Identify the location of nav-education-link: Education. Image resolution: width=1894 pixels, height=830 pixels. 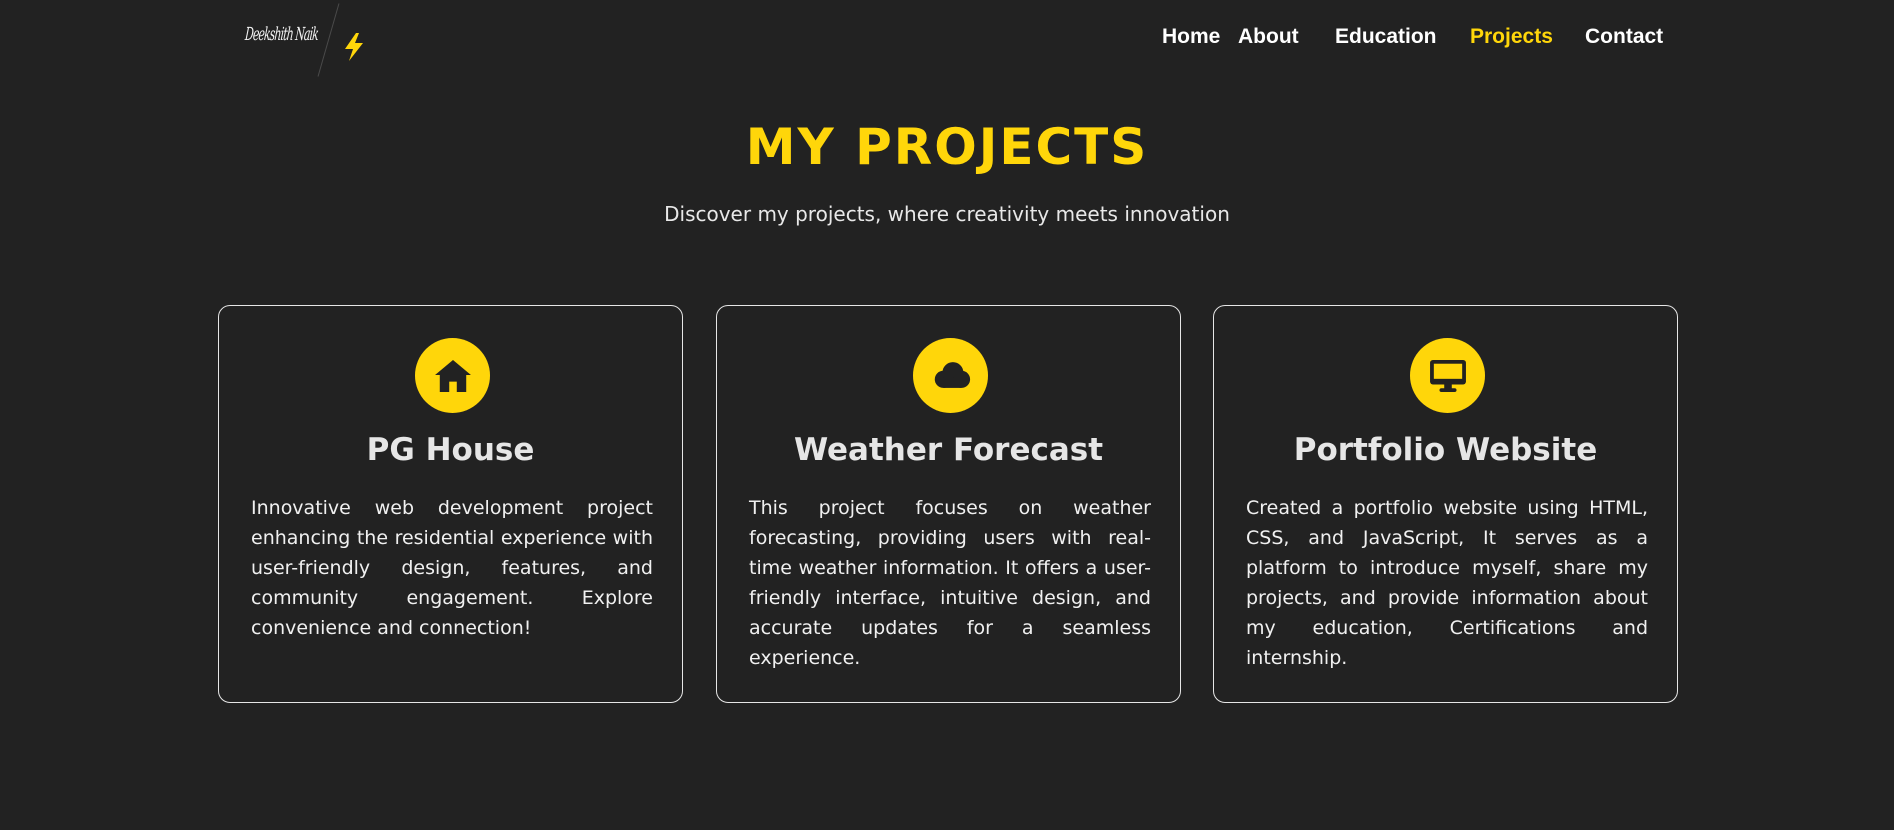
(1386, 37).